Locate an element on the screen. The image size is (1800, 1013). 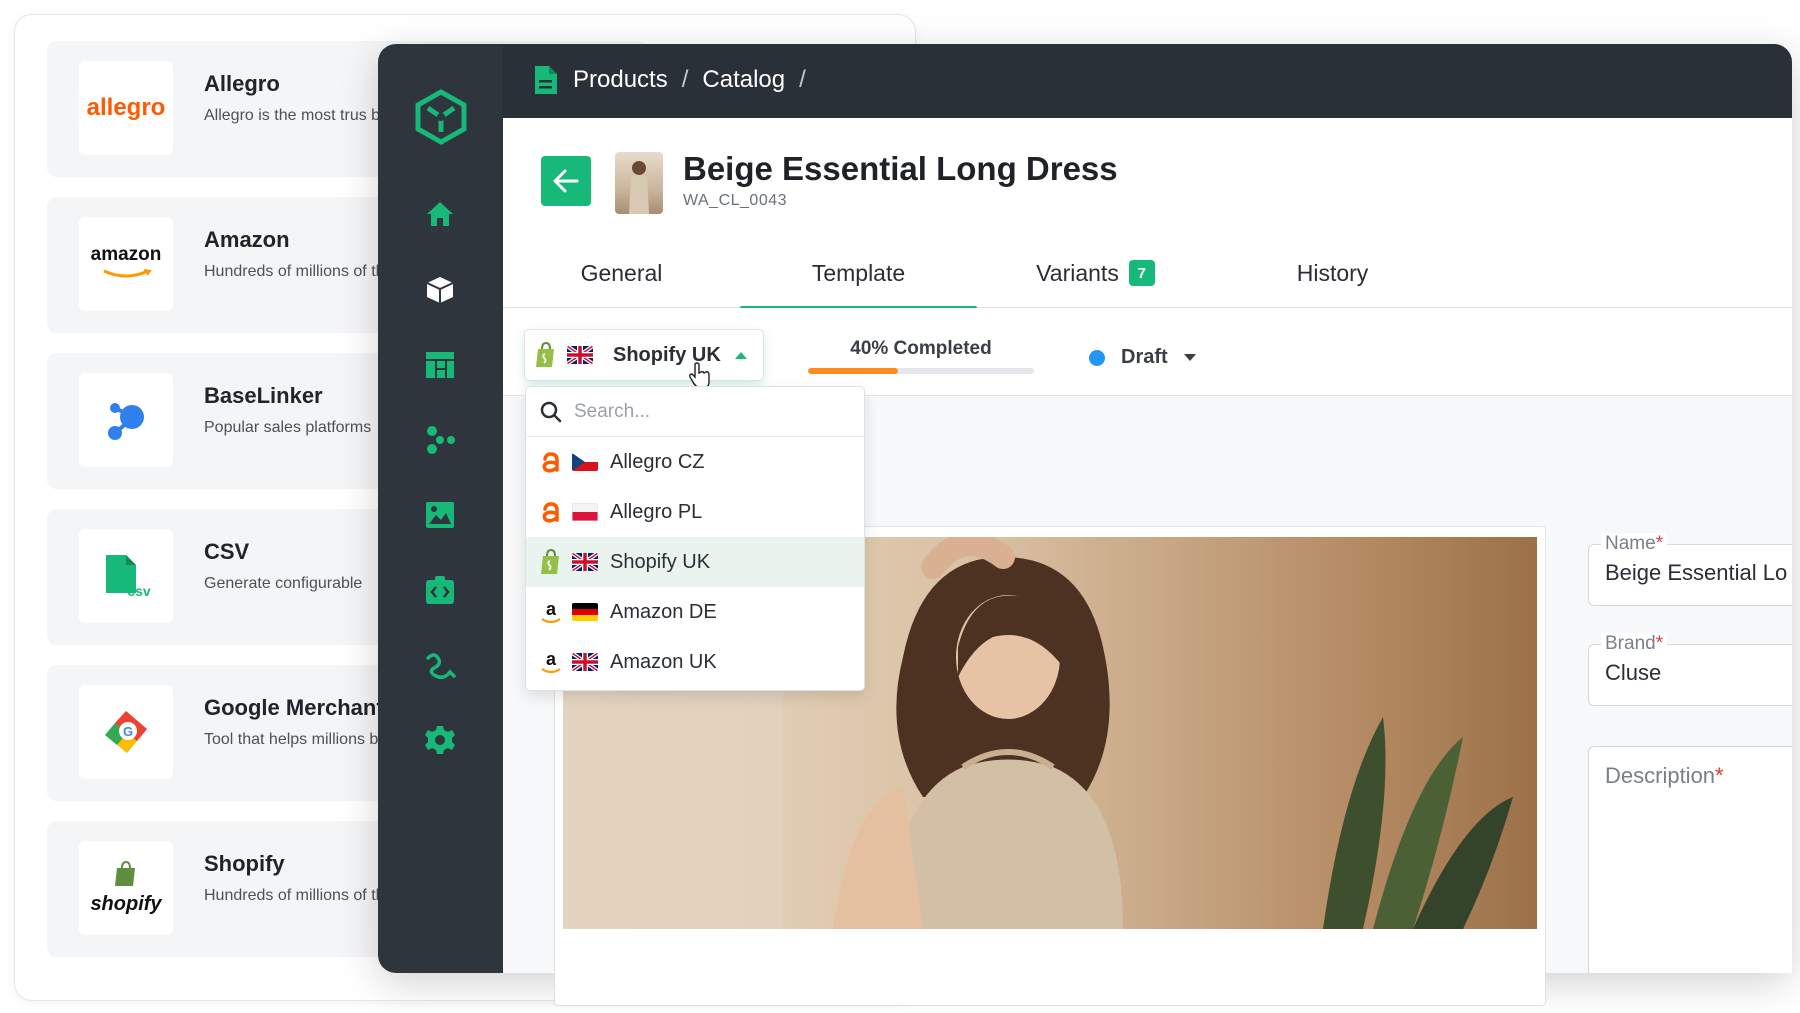
allegro-logo: allegro is located at coordinates (126, 108).